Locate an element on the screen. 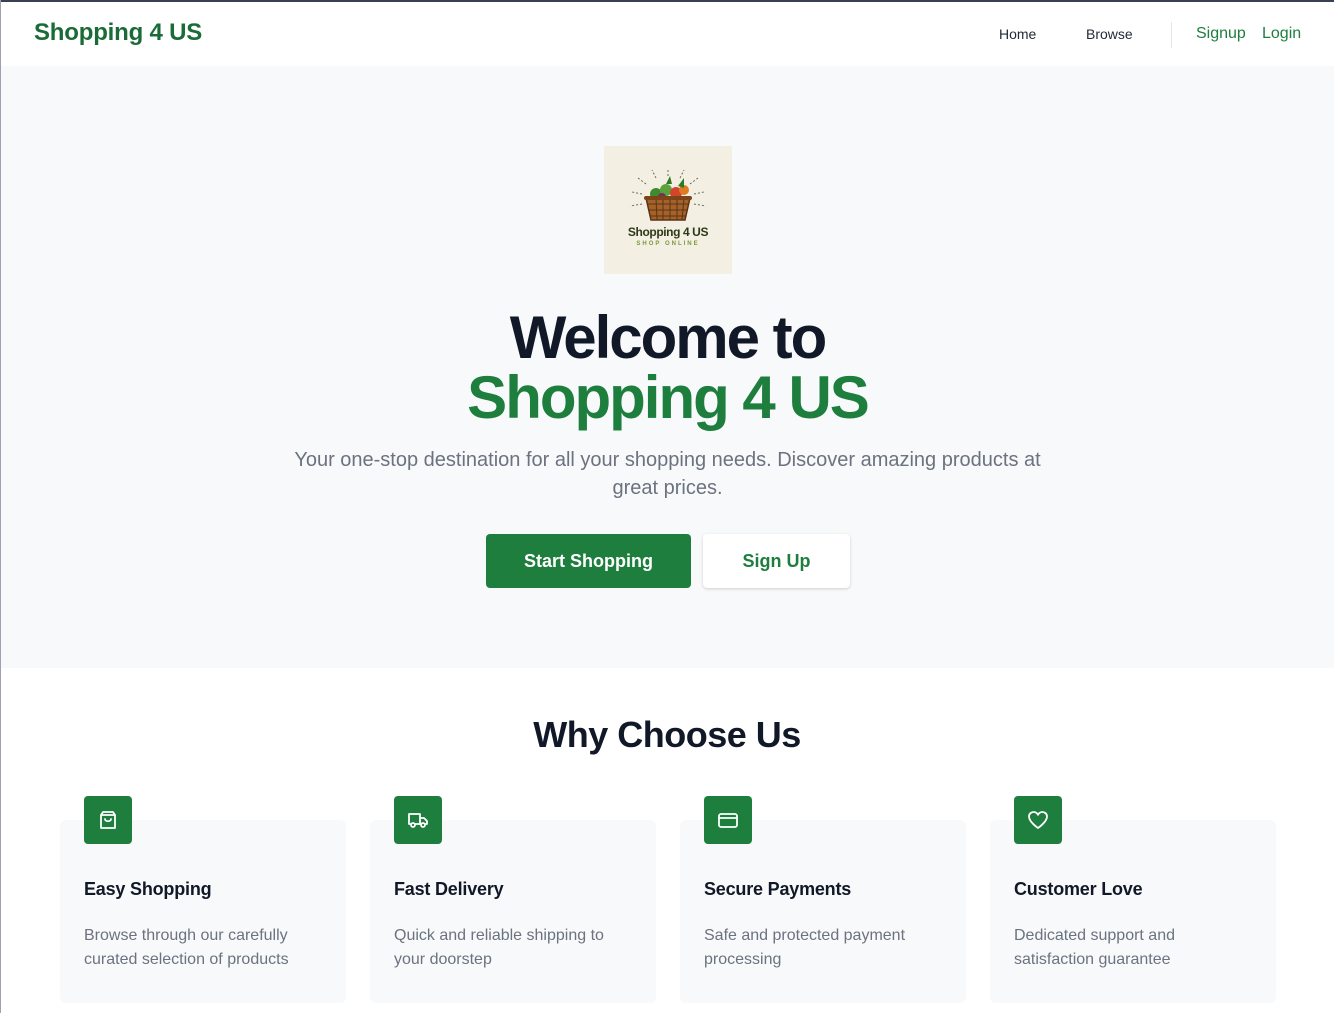  window-left-border is located at coordinates (0, 506).